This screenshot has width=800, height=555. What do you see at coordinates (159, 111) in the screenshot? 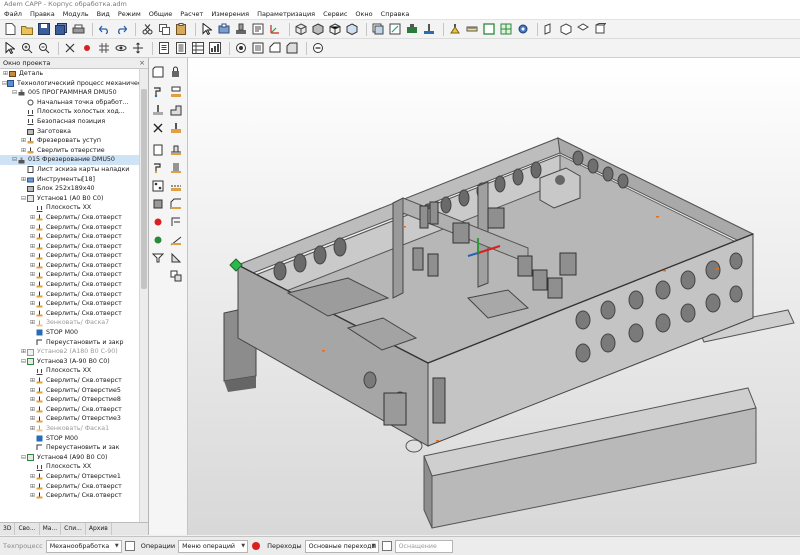
I see `drill-tool-icon` at bounding box center [159, 111].